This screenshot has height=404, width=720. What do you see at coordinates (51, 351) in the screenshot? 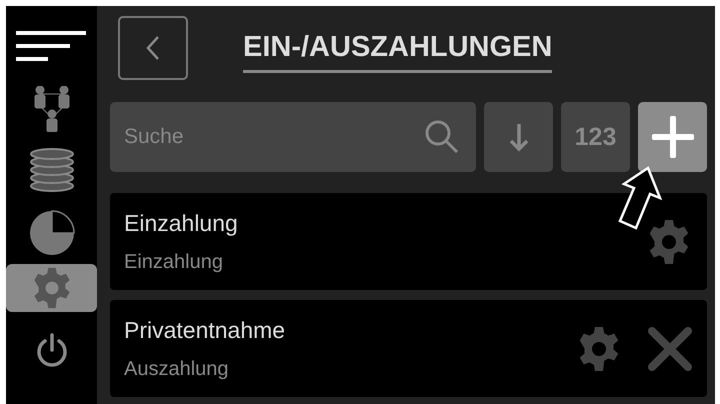
I see `power-icon` at bounding box center [51, 351].